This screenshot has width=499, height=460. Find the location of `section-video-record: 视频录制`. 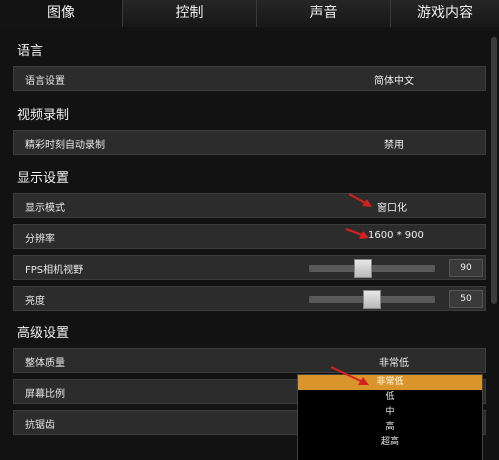

section-video-record: 视频录制 is located at coordinates (43, 115).